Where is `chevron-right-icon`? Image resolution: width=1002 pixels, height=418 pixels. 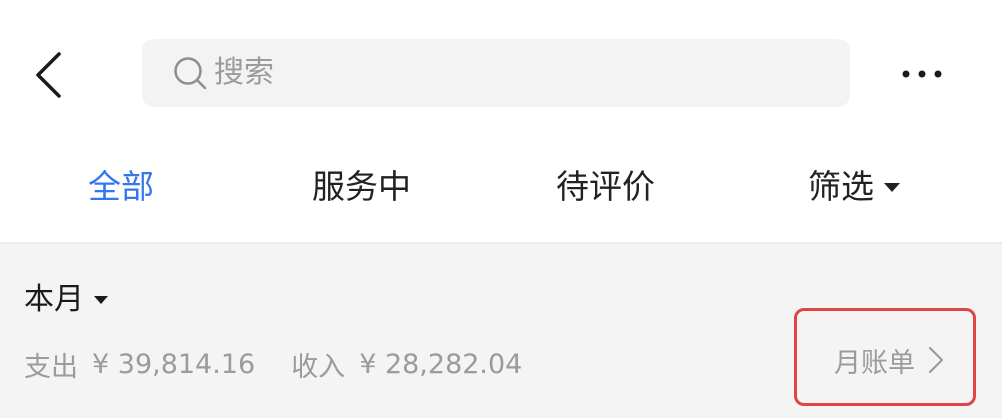 chevron-right-icon is located at coordinates (936, 360).